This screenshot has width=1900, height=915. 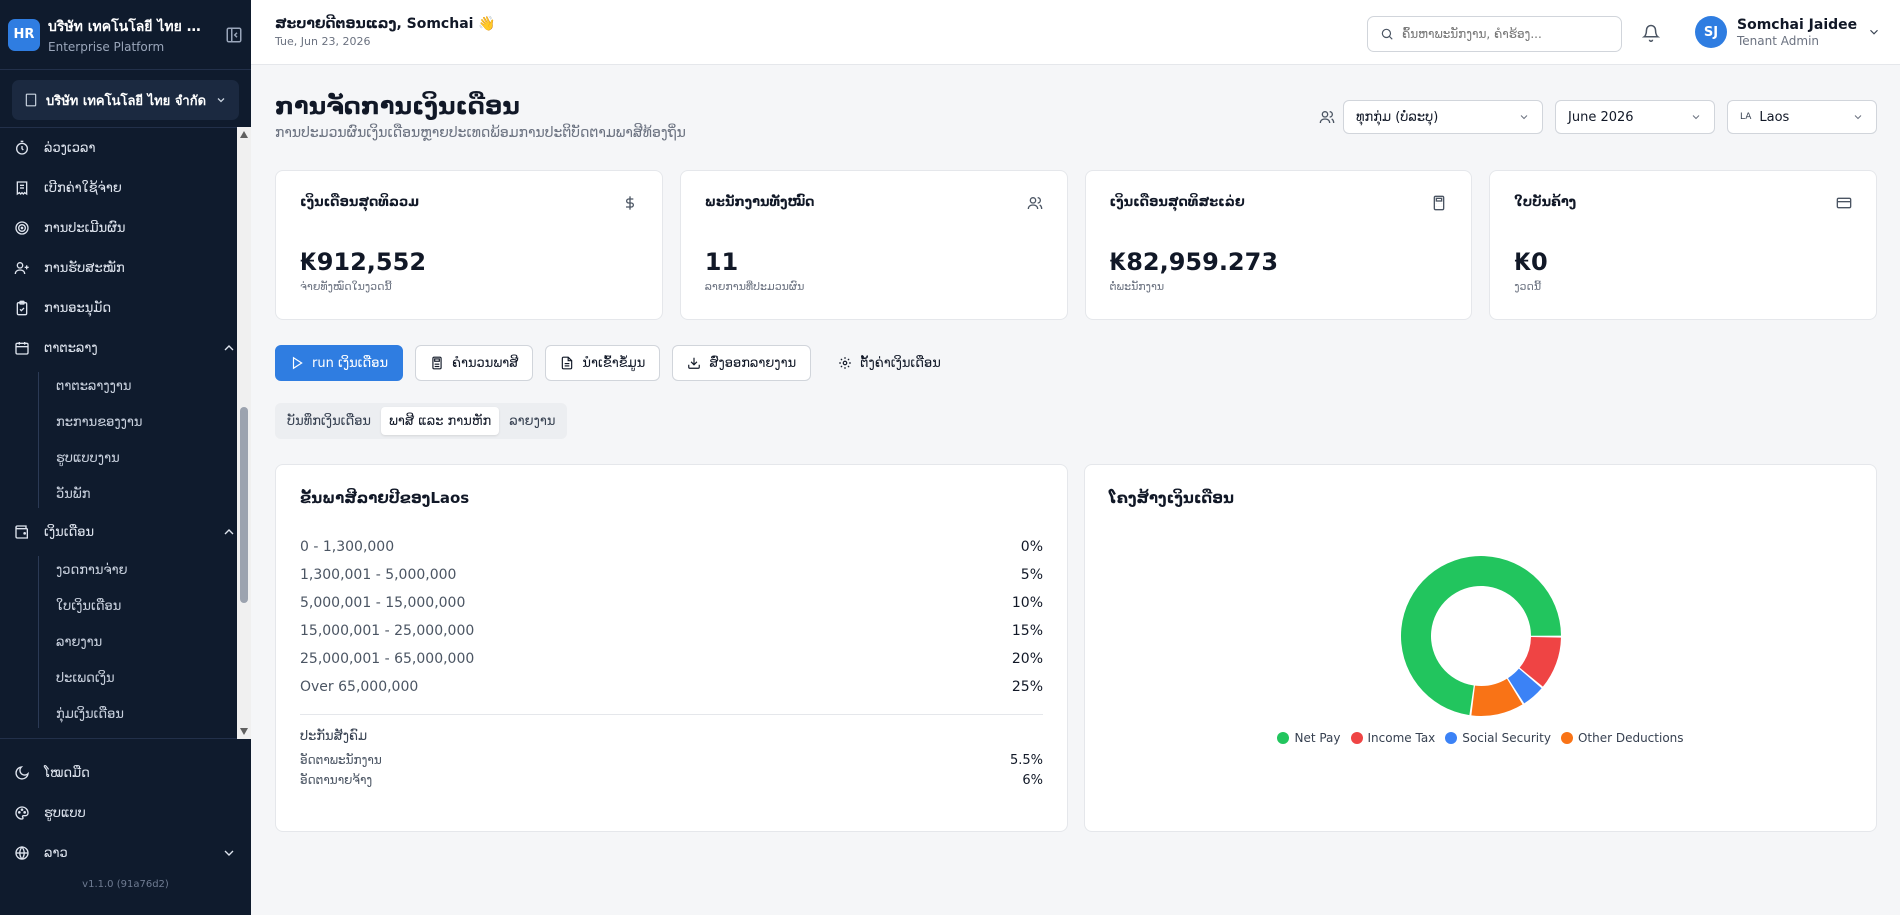 I want to click on payroll-settings-button: ຕັ້ງຄ່າເງິນເດືອນ, so click(x=889, y=363).